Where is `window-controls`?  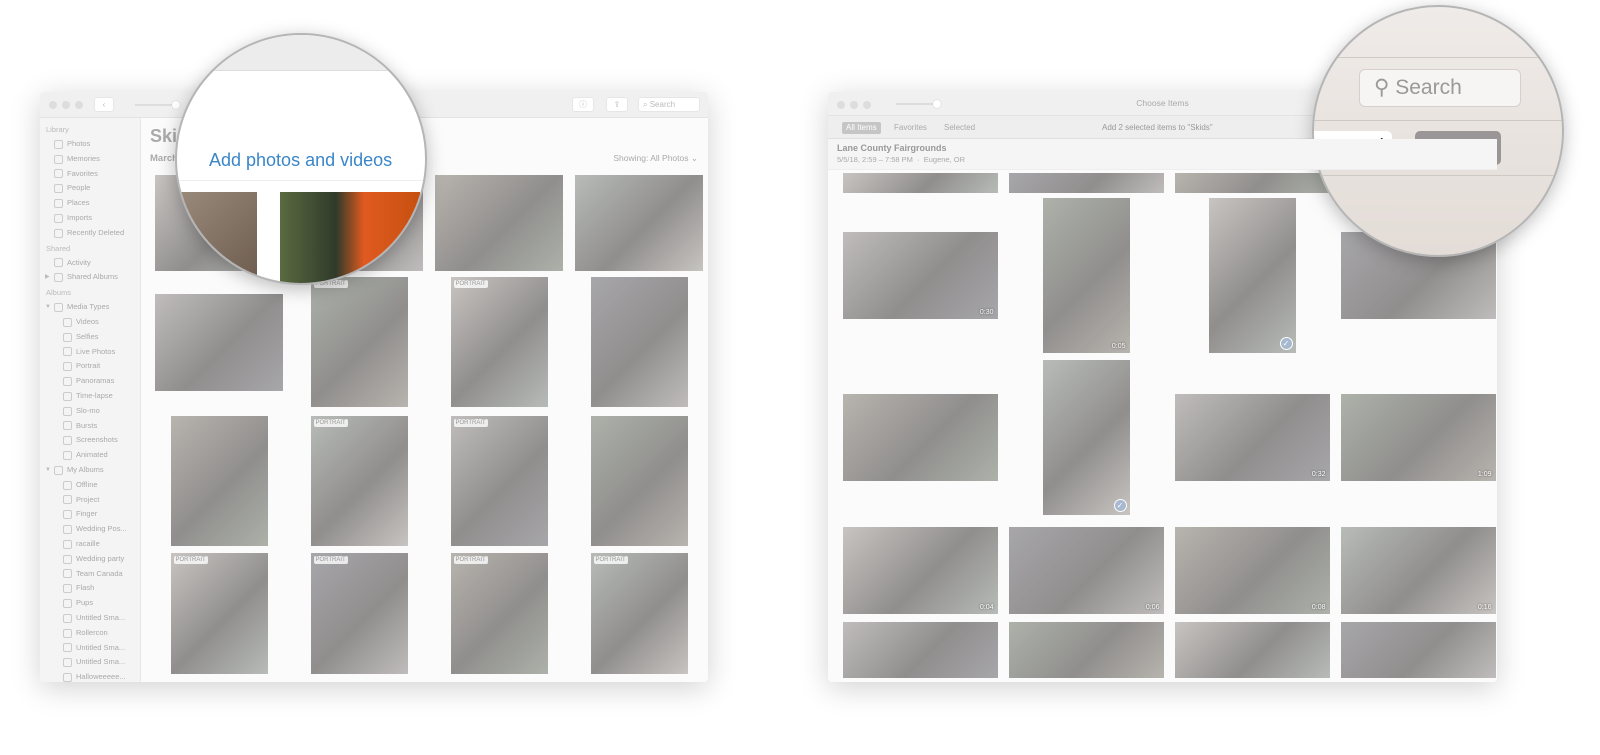 window-controls is located at coordinates (66, 105).